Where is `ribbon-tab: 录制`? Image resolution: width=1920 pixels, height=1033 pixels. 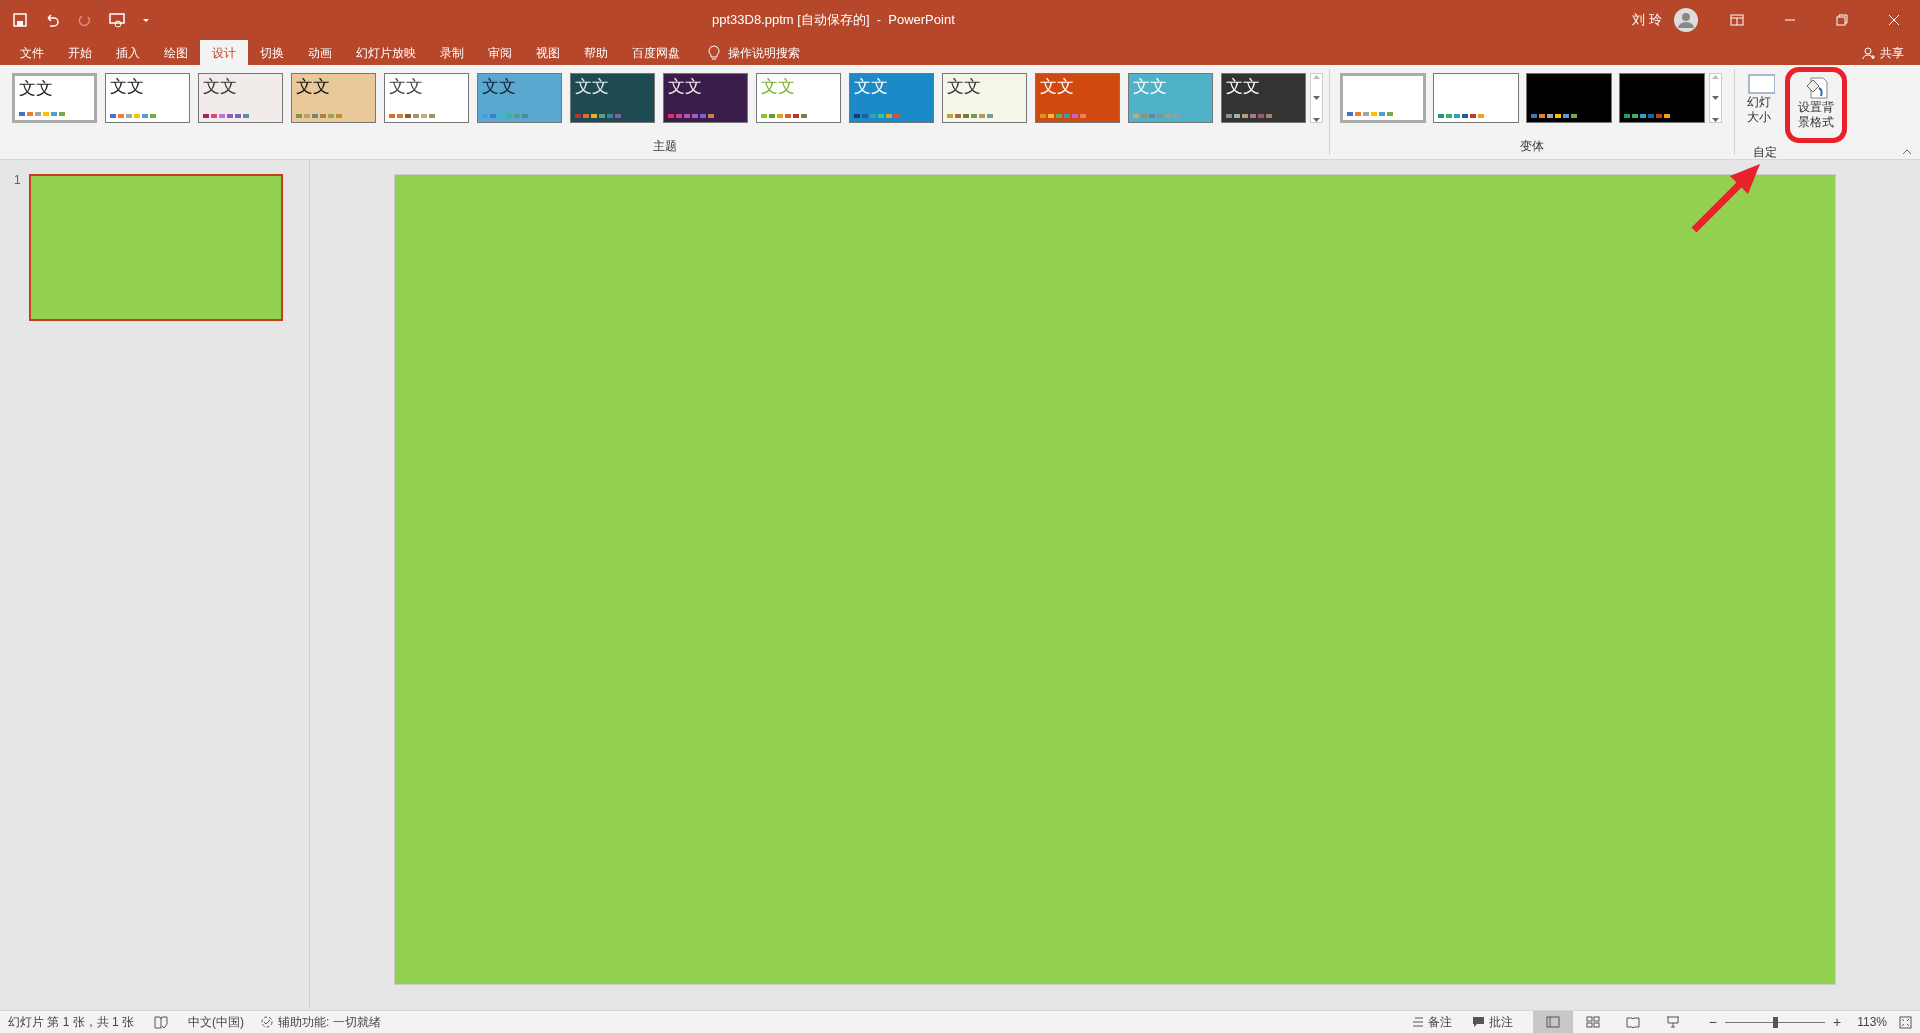
ribbon-tab: 录制 is located at coordinates (452, 52).